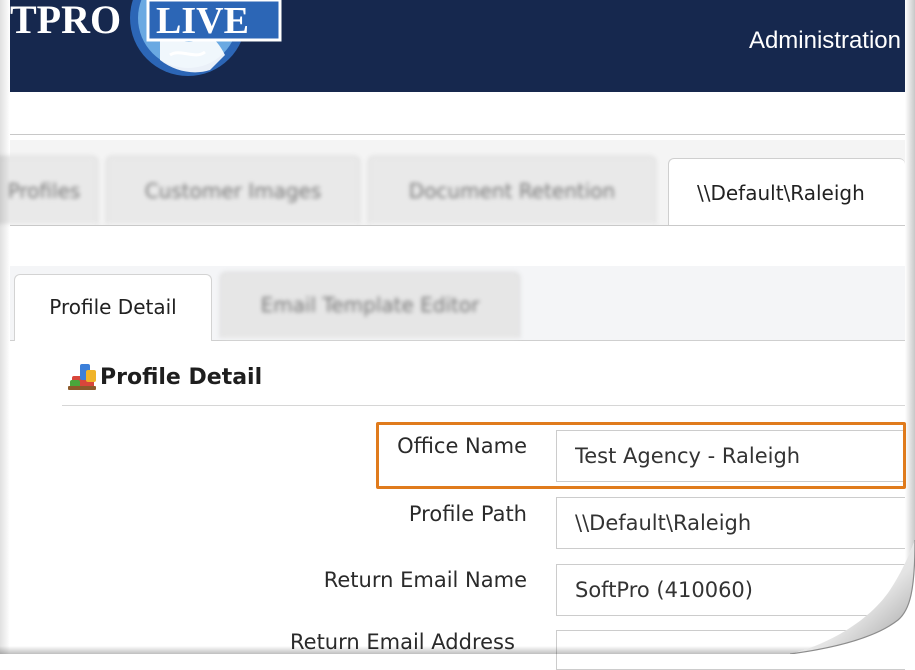 This screenshot has width=915, height=670. What do you see at coordinates (370, 305) in the screenshot?
I see `subtab-email-template-editor: Email Template Editor` at bounding box center [370, 305].